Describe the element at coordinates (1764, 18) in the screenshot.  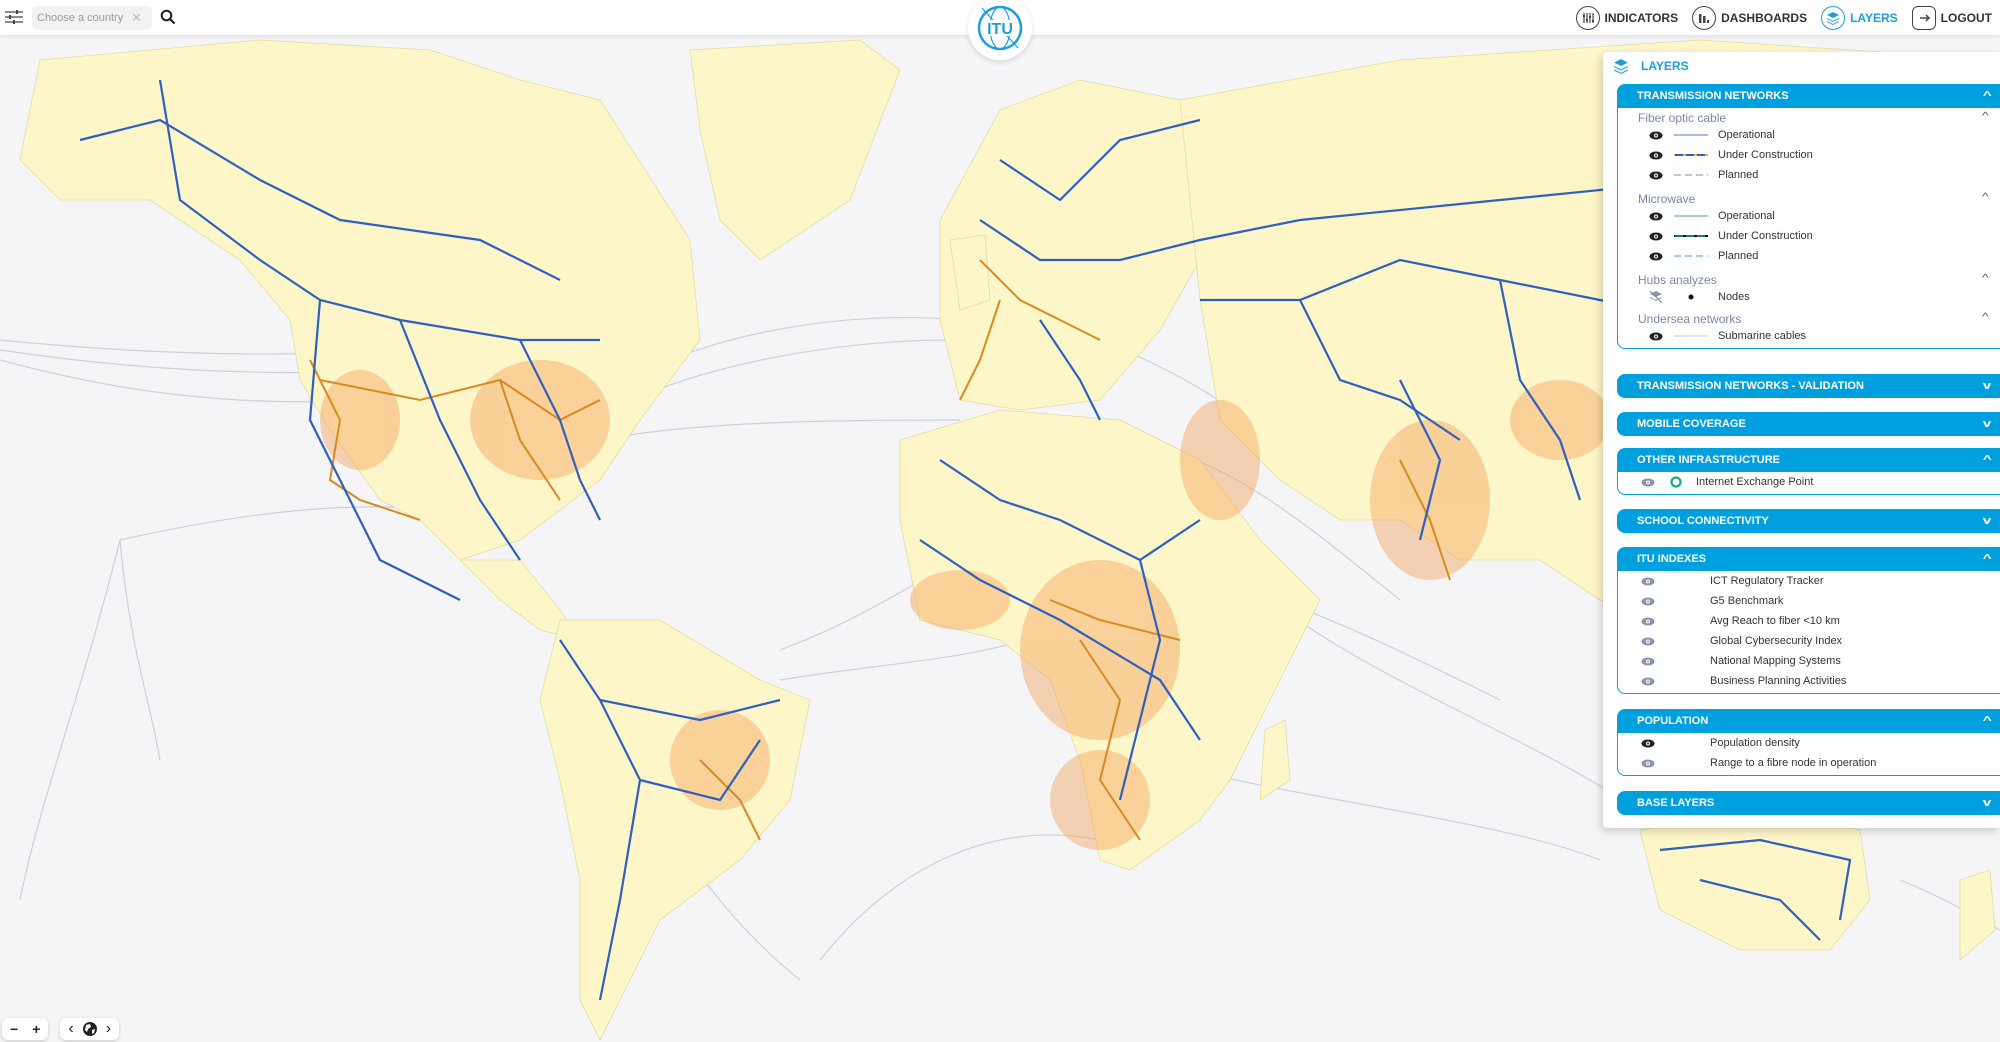
I see `nav-dashboards-label: DASHBOARDS` at that location.